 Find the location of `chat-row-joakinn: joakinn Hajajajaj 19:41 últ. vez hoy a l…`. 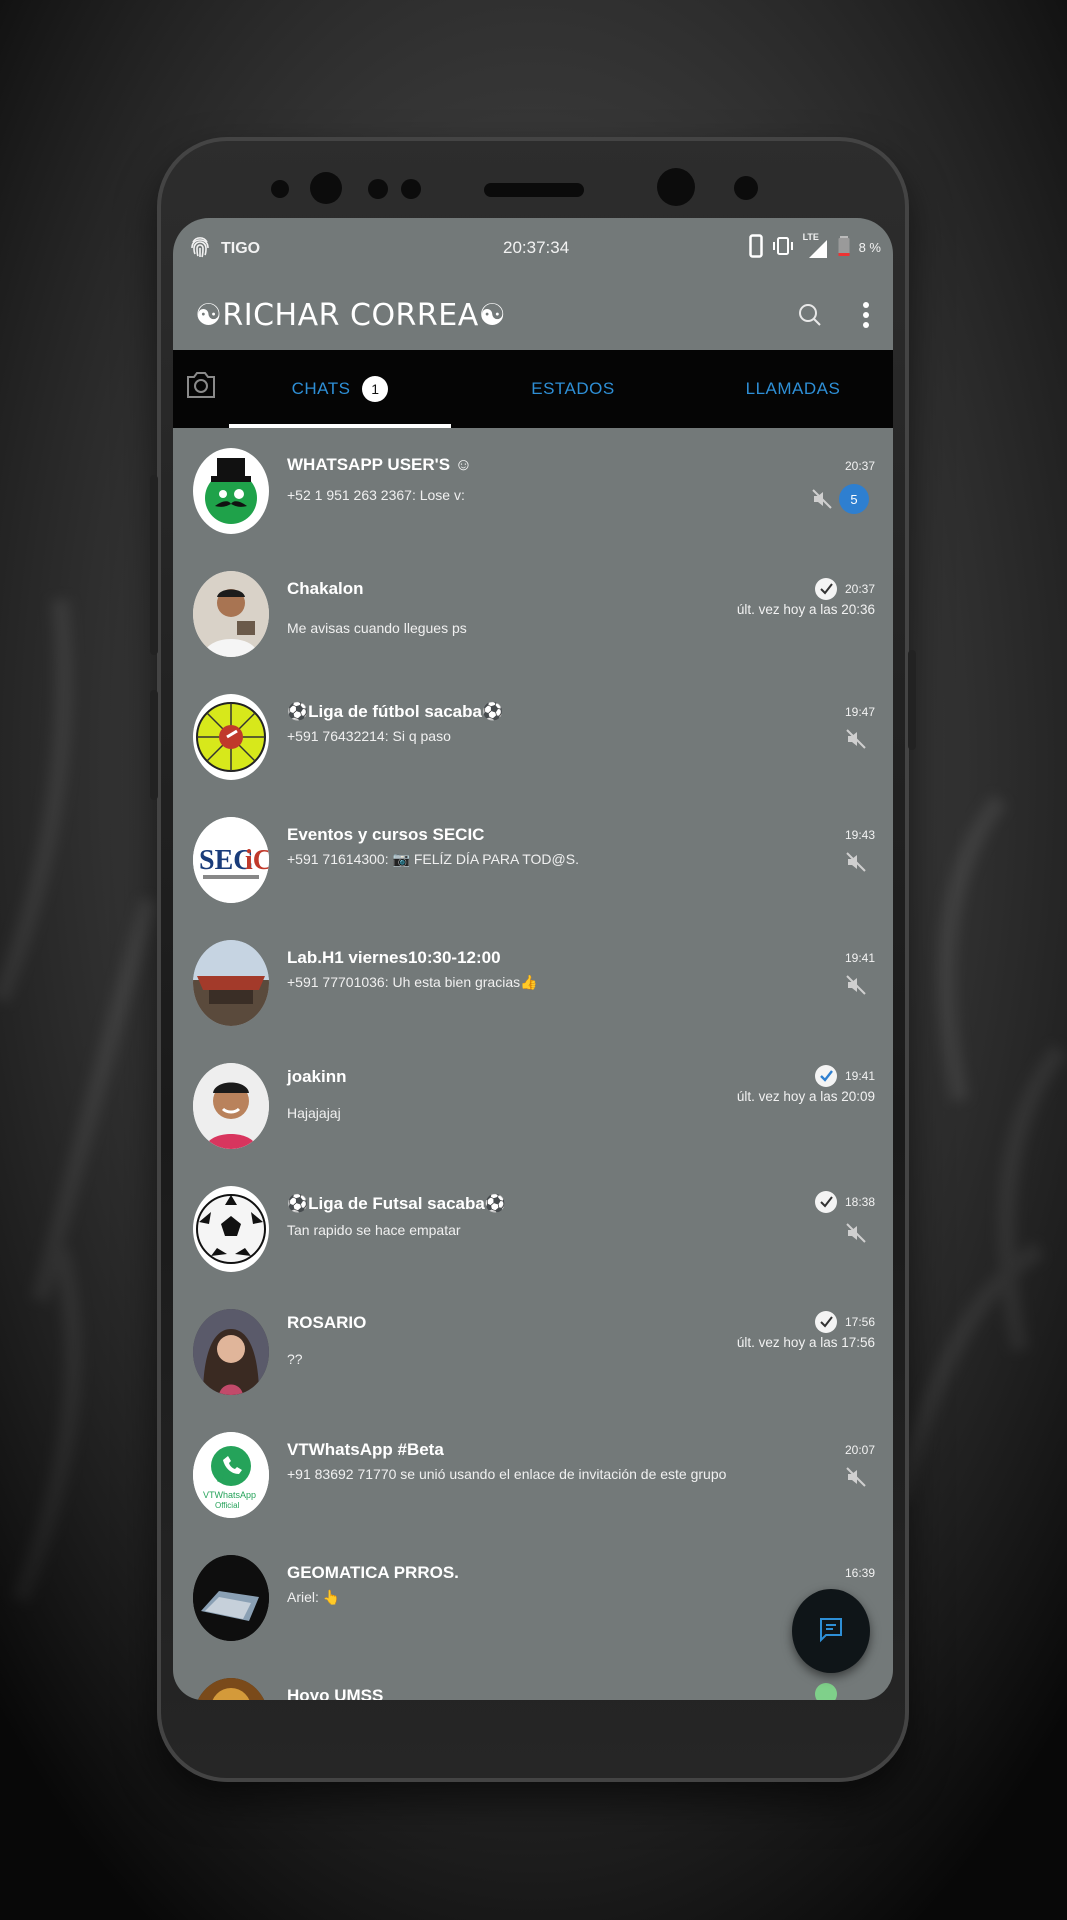

chat-row-joakinn: joakinn Hajajajaj 19:41 últ. vez hoy a l… is located at coordinates (533, 1104).